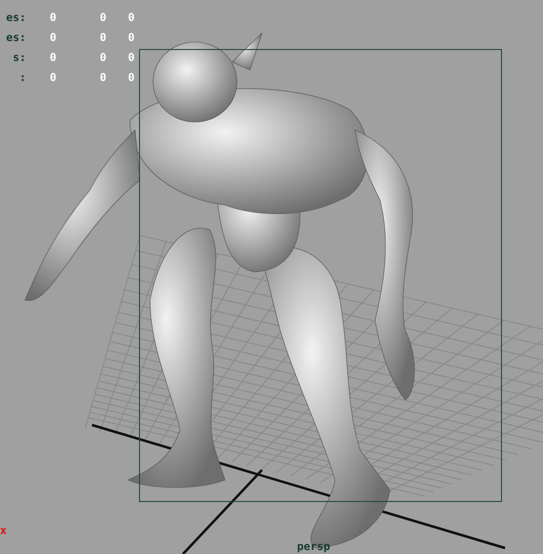  What do you see at coordinates (19, 57) in the screenshot?
I see `hud-label: s:` at bounding box center [19, 57].